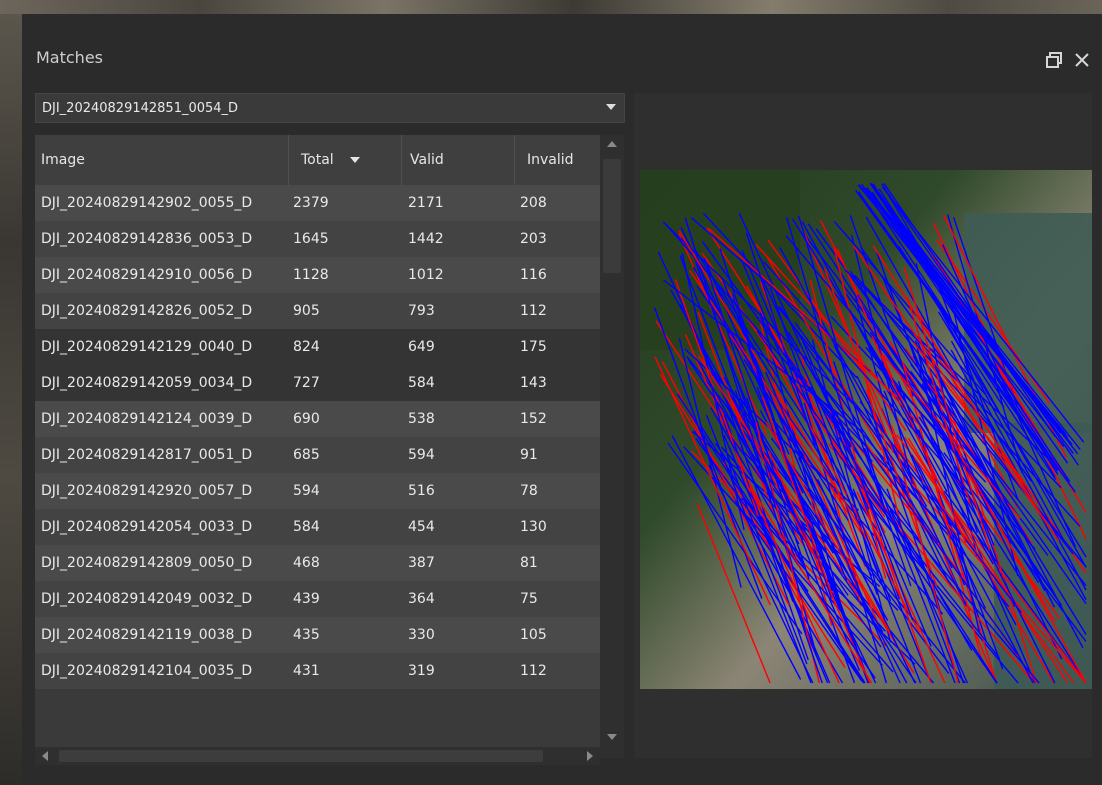  What do you see at coordinates (344, 160) in the screenshot?
I see `column-header-total: Total` at bounding box center [344, 160].